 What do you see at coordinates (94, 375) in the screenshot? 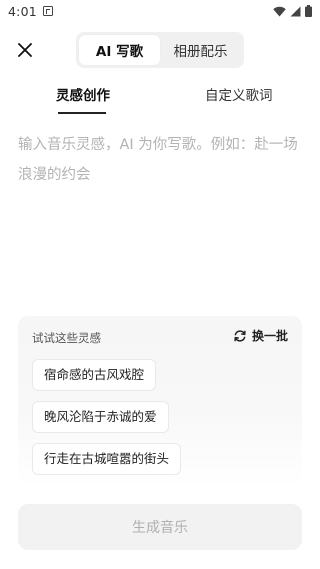
I see `suggestion-chip: 宿命感的古风戏腔` at bounding box center [94, 375].